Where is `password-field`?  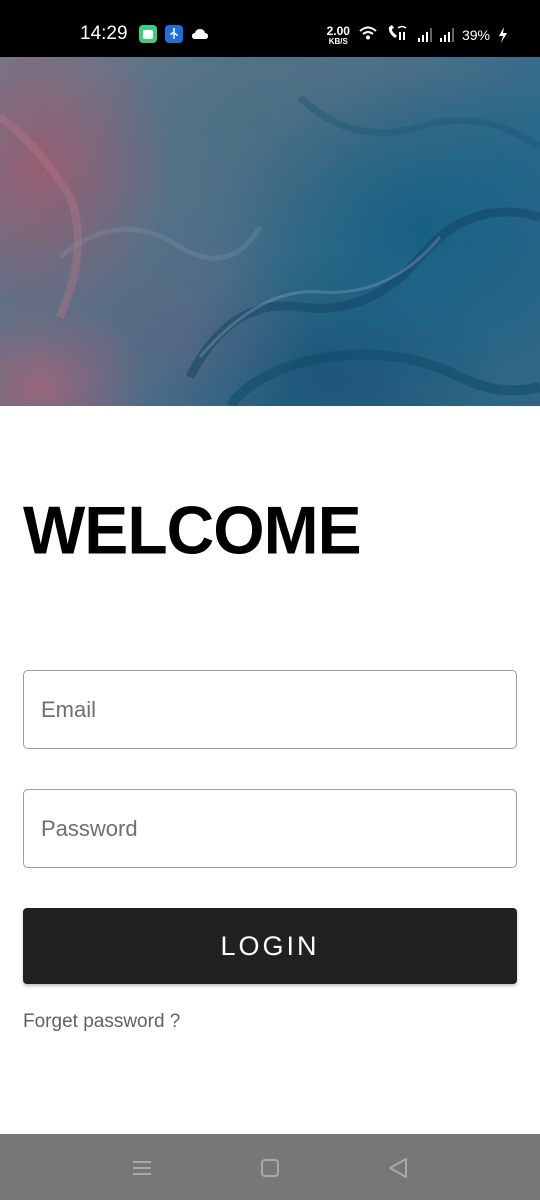 password-field is located at coordinates (270, 828).